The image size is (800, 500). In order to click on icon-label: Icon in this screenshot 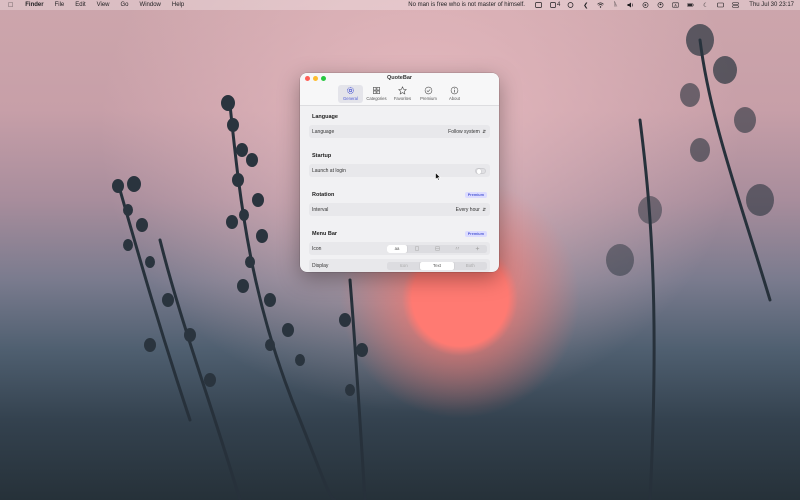, I will do `click(317, 248)`.